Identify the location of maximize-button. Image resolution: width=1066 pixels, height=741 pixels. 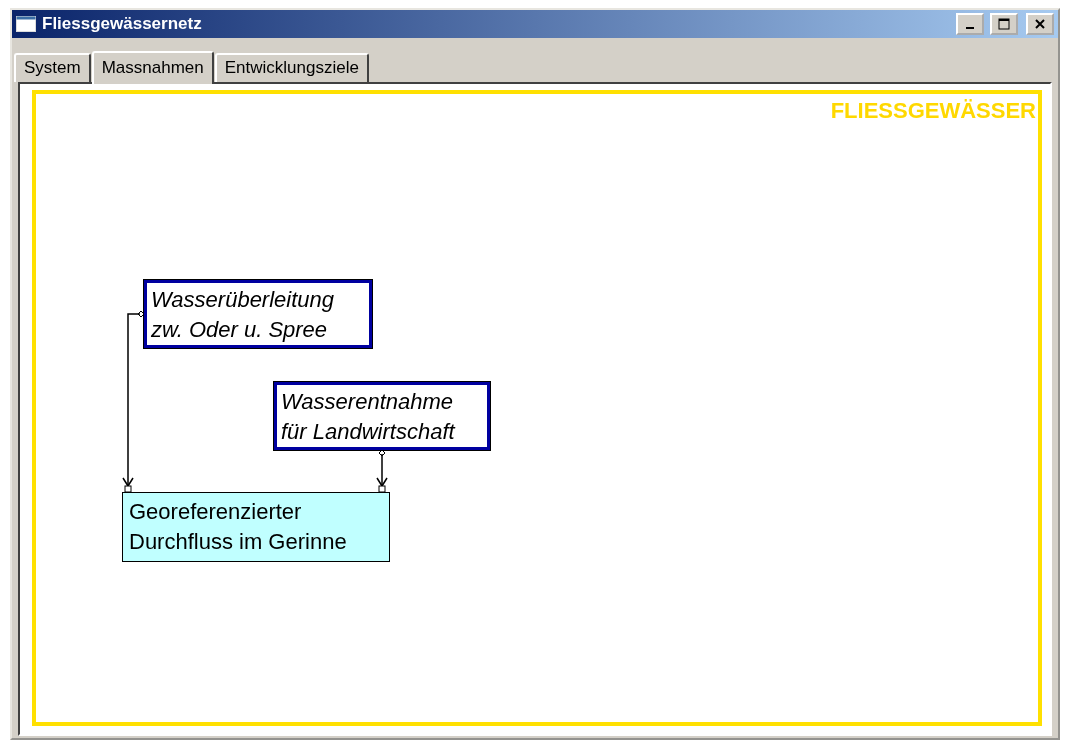
(1004, 24).